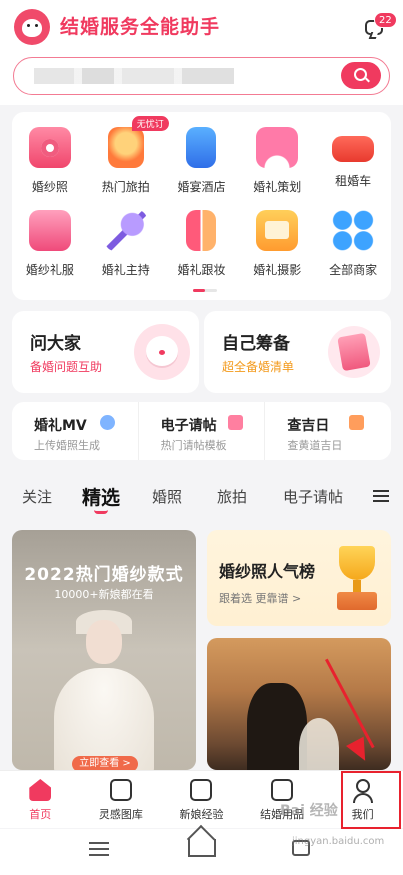  Describe the element at coordinates (32, 27) in the screenshot. I see `app-logo-icon` at that location.